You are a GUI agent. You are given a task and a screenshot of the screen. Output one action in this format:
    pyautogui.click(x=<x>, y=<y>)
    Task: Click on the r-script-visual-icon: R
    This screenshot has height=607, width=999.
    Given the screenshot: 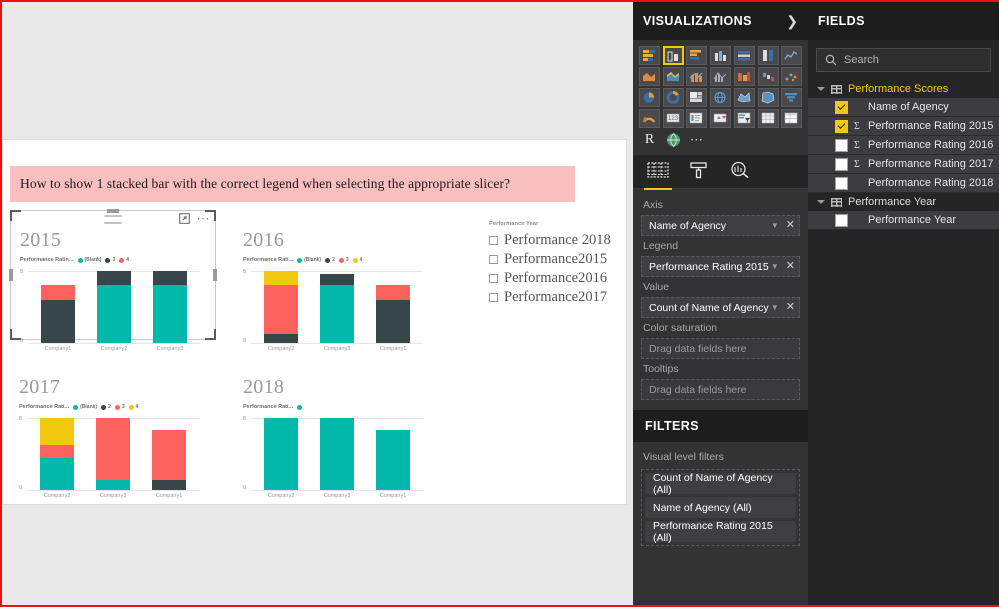 What is the action you would take?
    pyautogui.click(x=649, y=139)
    